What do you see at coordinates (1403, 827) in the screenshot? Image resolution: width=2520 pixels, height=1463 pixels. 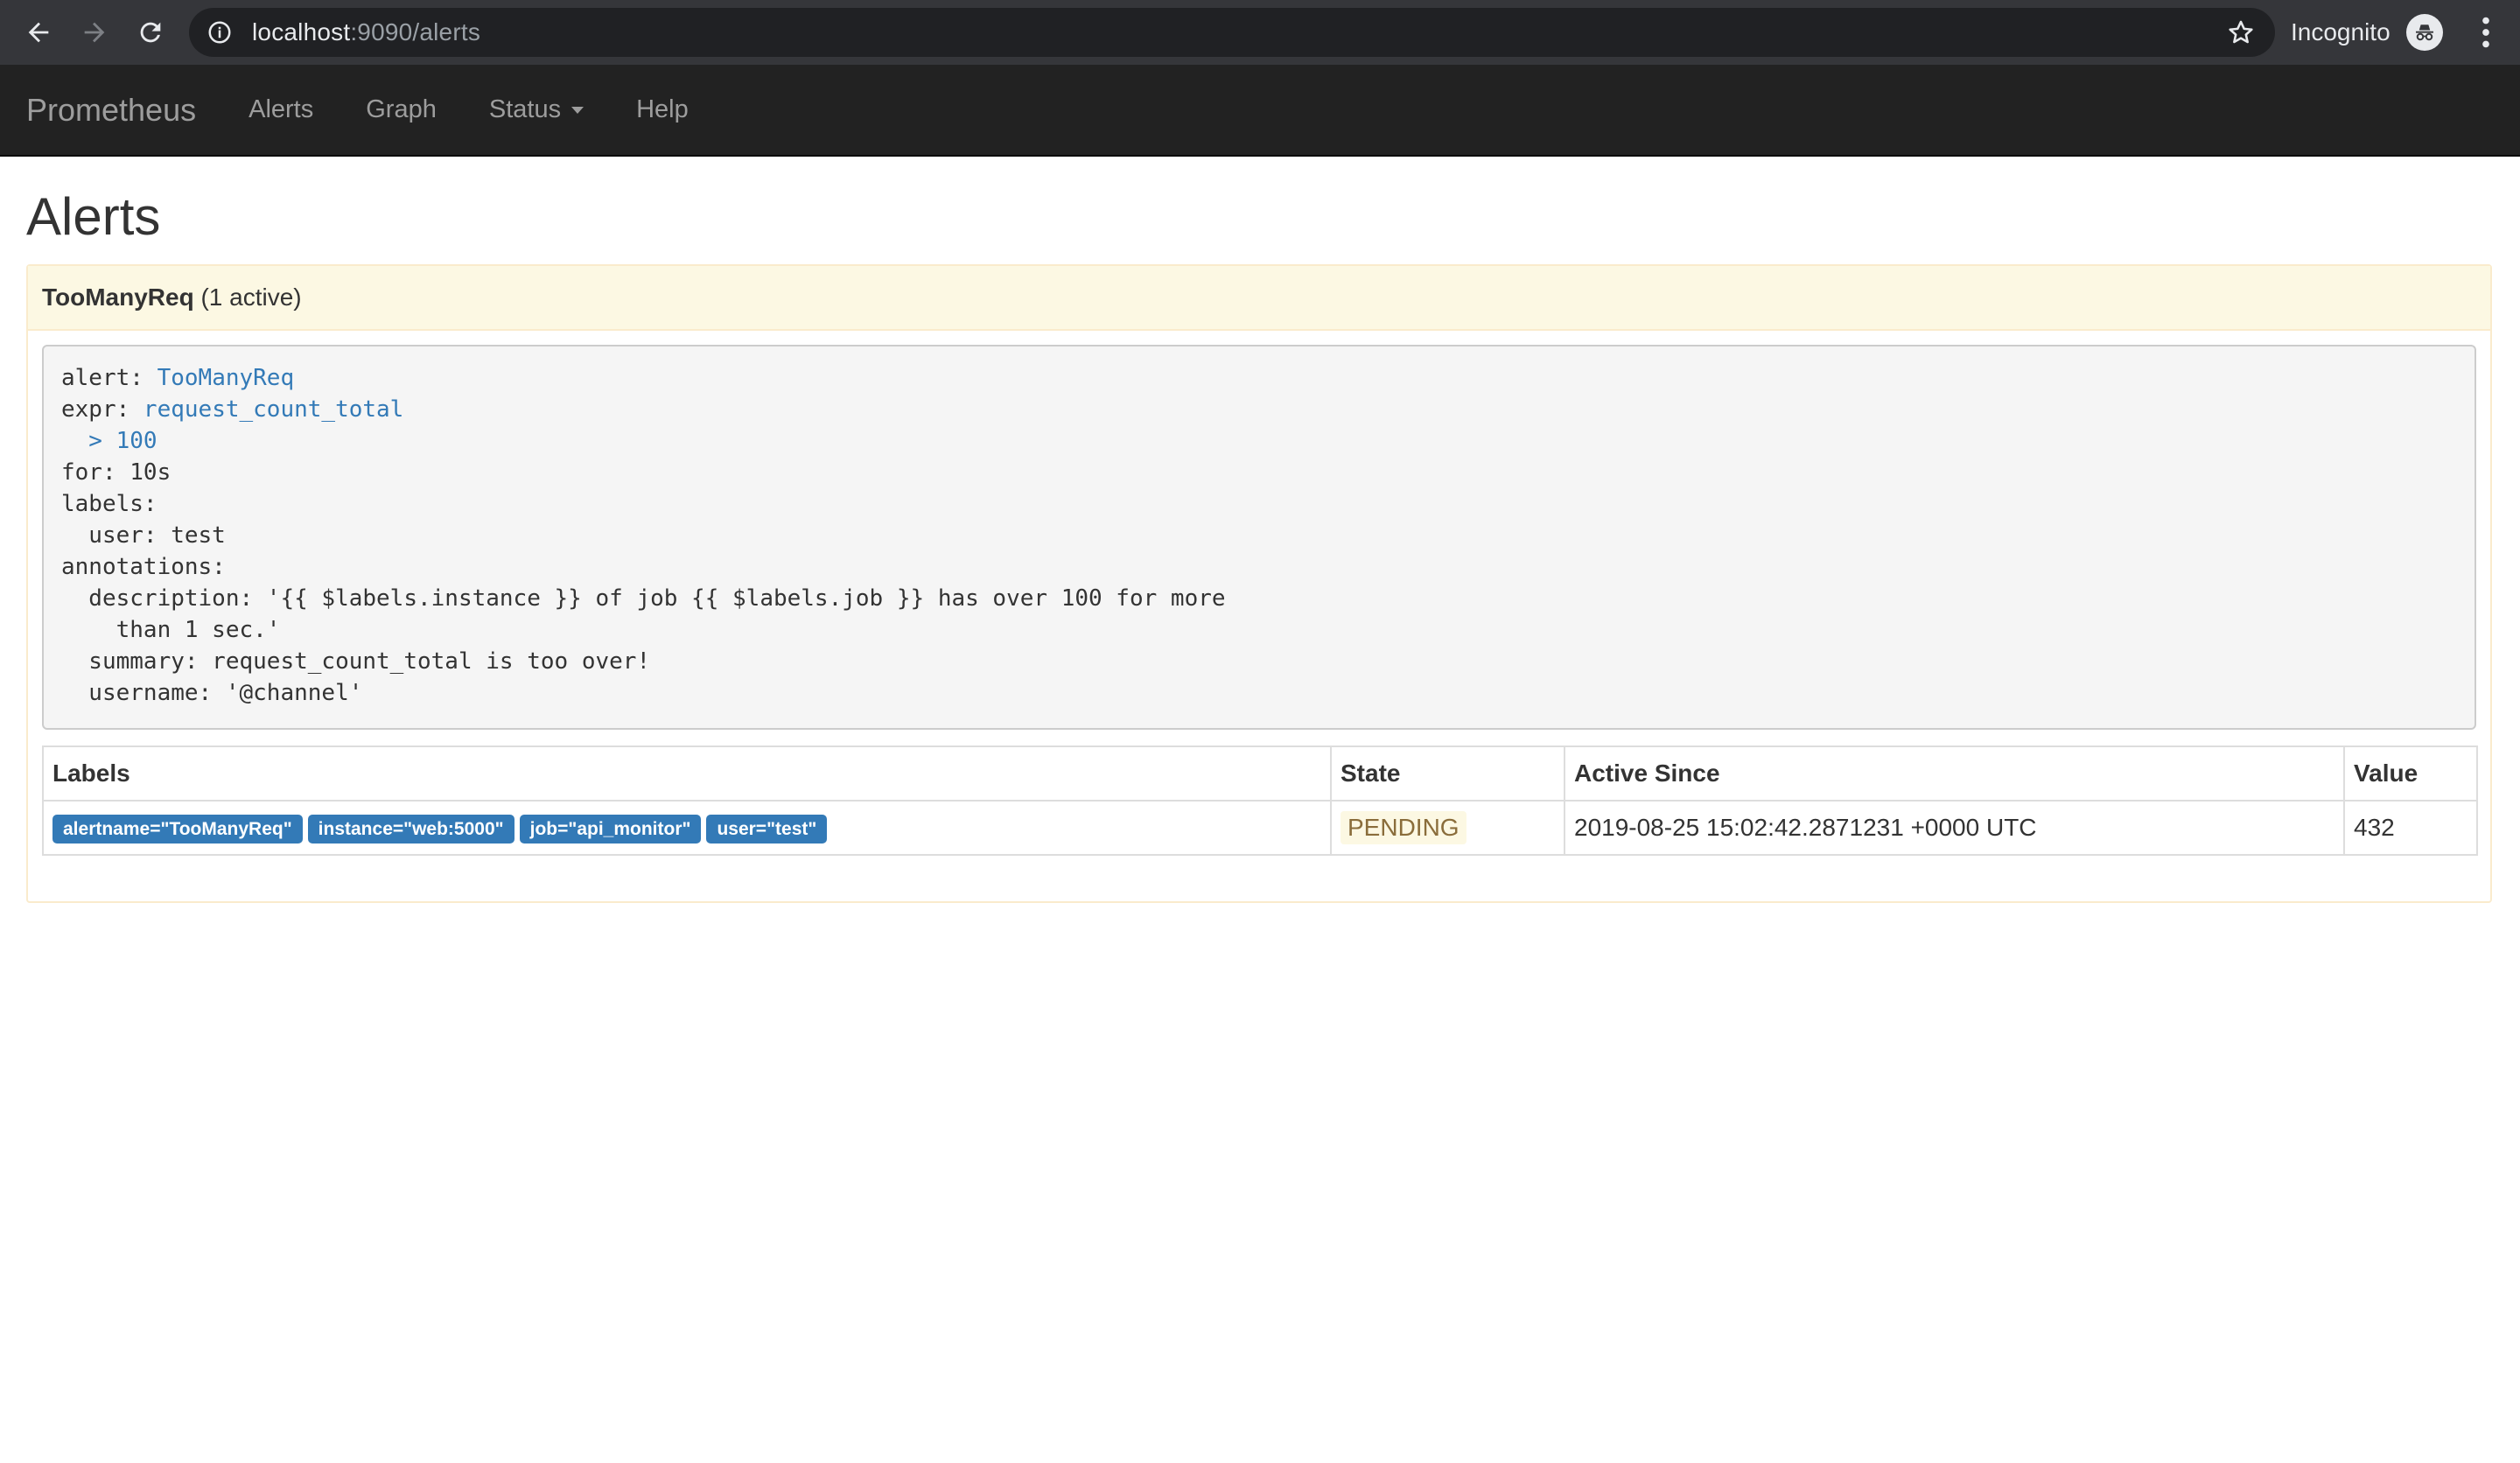 I see `state-badge: PENDING` at bounding box center [1403, 827].